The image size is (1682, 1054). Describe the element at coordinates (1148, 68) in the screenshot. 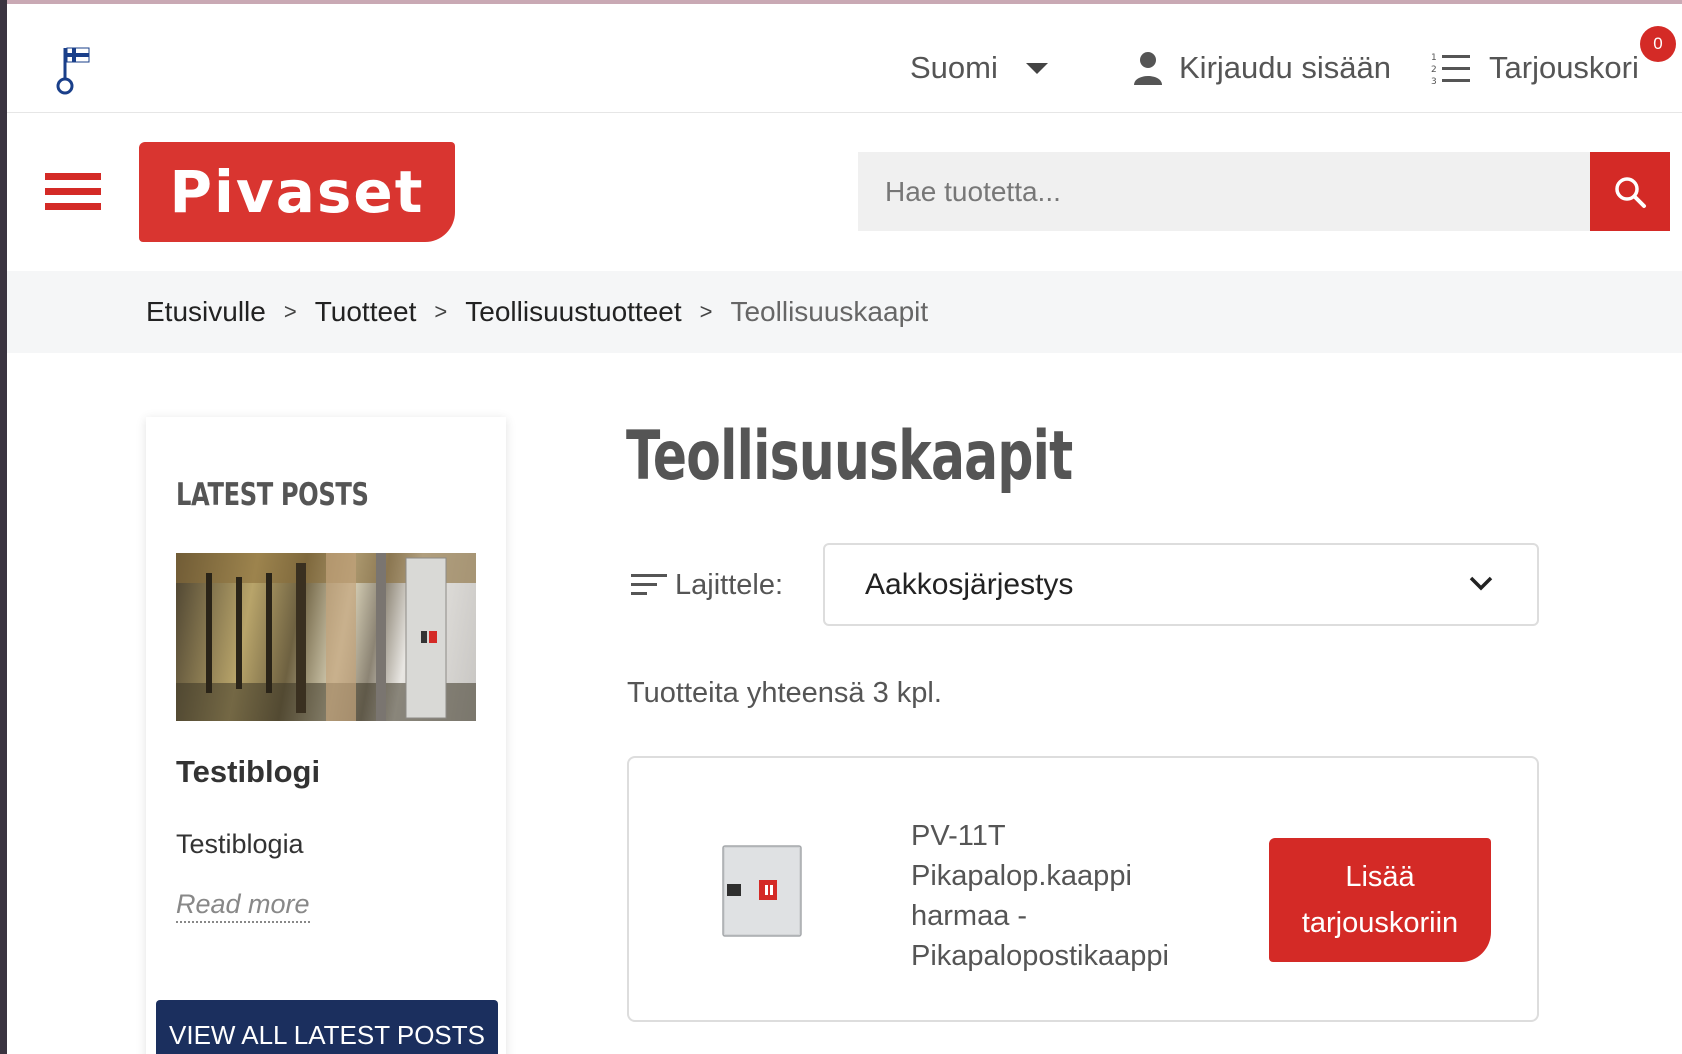

I see `user-icon` at that location.